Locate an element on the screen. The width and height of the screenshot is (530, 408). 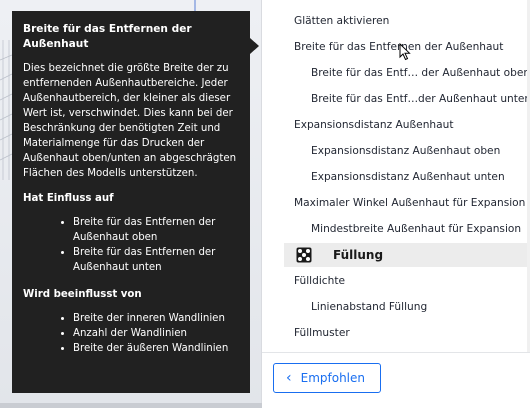
tooltip-affects-heading: Hat Einfluss auf is located at coordinates (68, 198).